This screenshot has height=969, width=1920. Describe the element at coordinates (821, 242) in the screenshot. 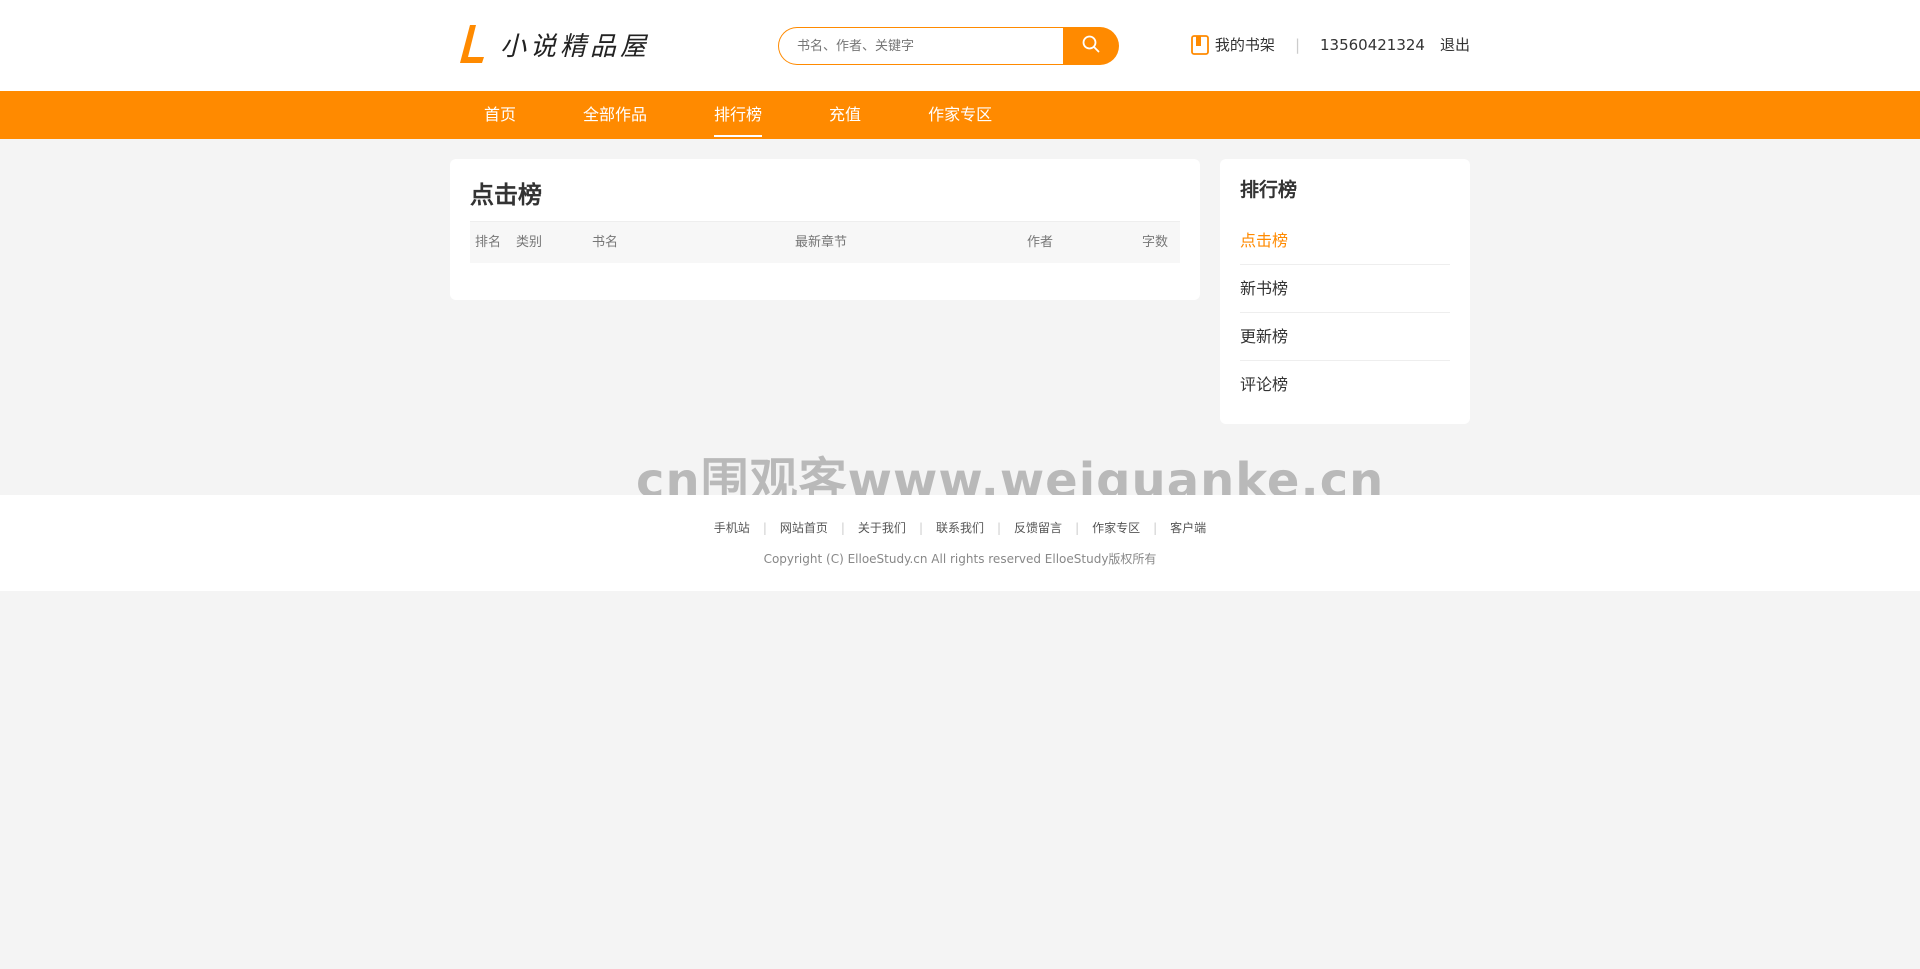

I see `column-latest-chapter: 最新章节` at that location.